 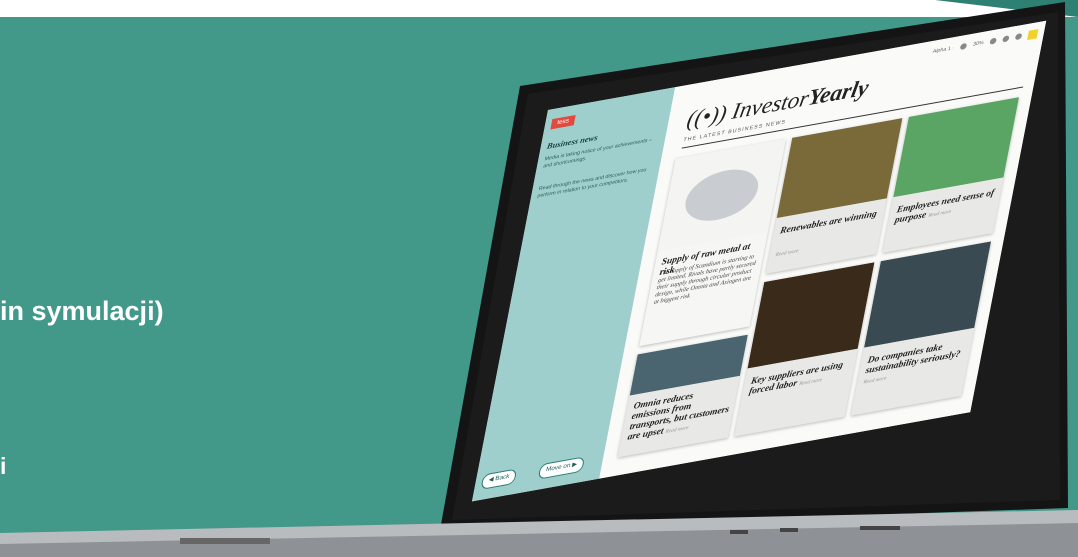 What do you see at coordinates (963, 46) in the screenshot?
I see `status-icon` at bounding box center [963, 46].